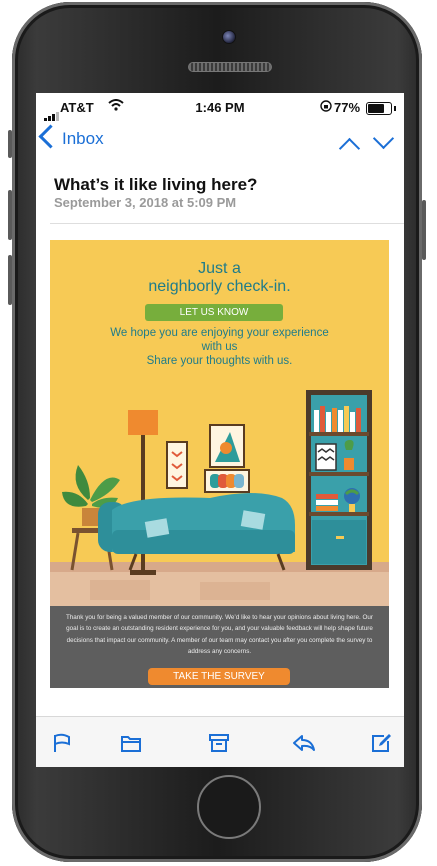 Image resolution: width=437 pixels, height=866 pixels. I want to click on header-divider, so click(227, 223).